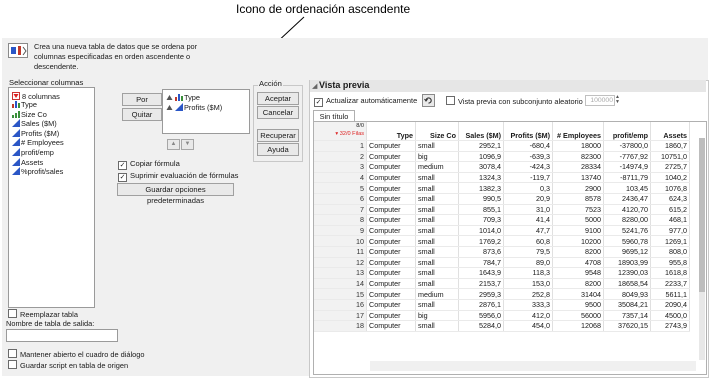  Describe the element at coordinates (278, 149) in the screenshot. I see `help-button: Ayuda` at that location.